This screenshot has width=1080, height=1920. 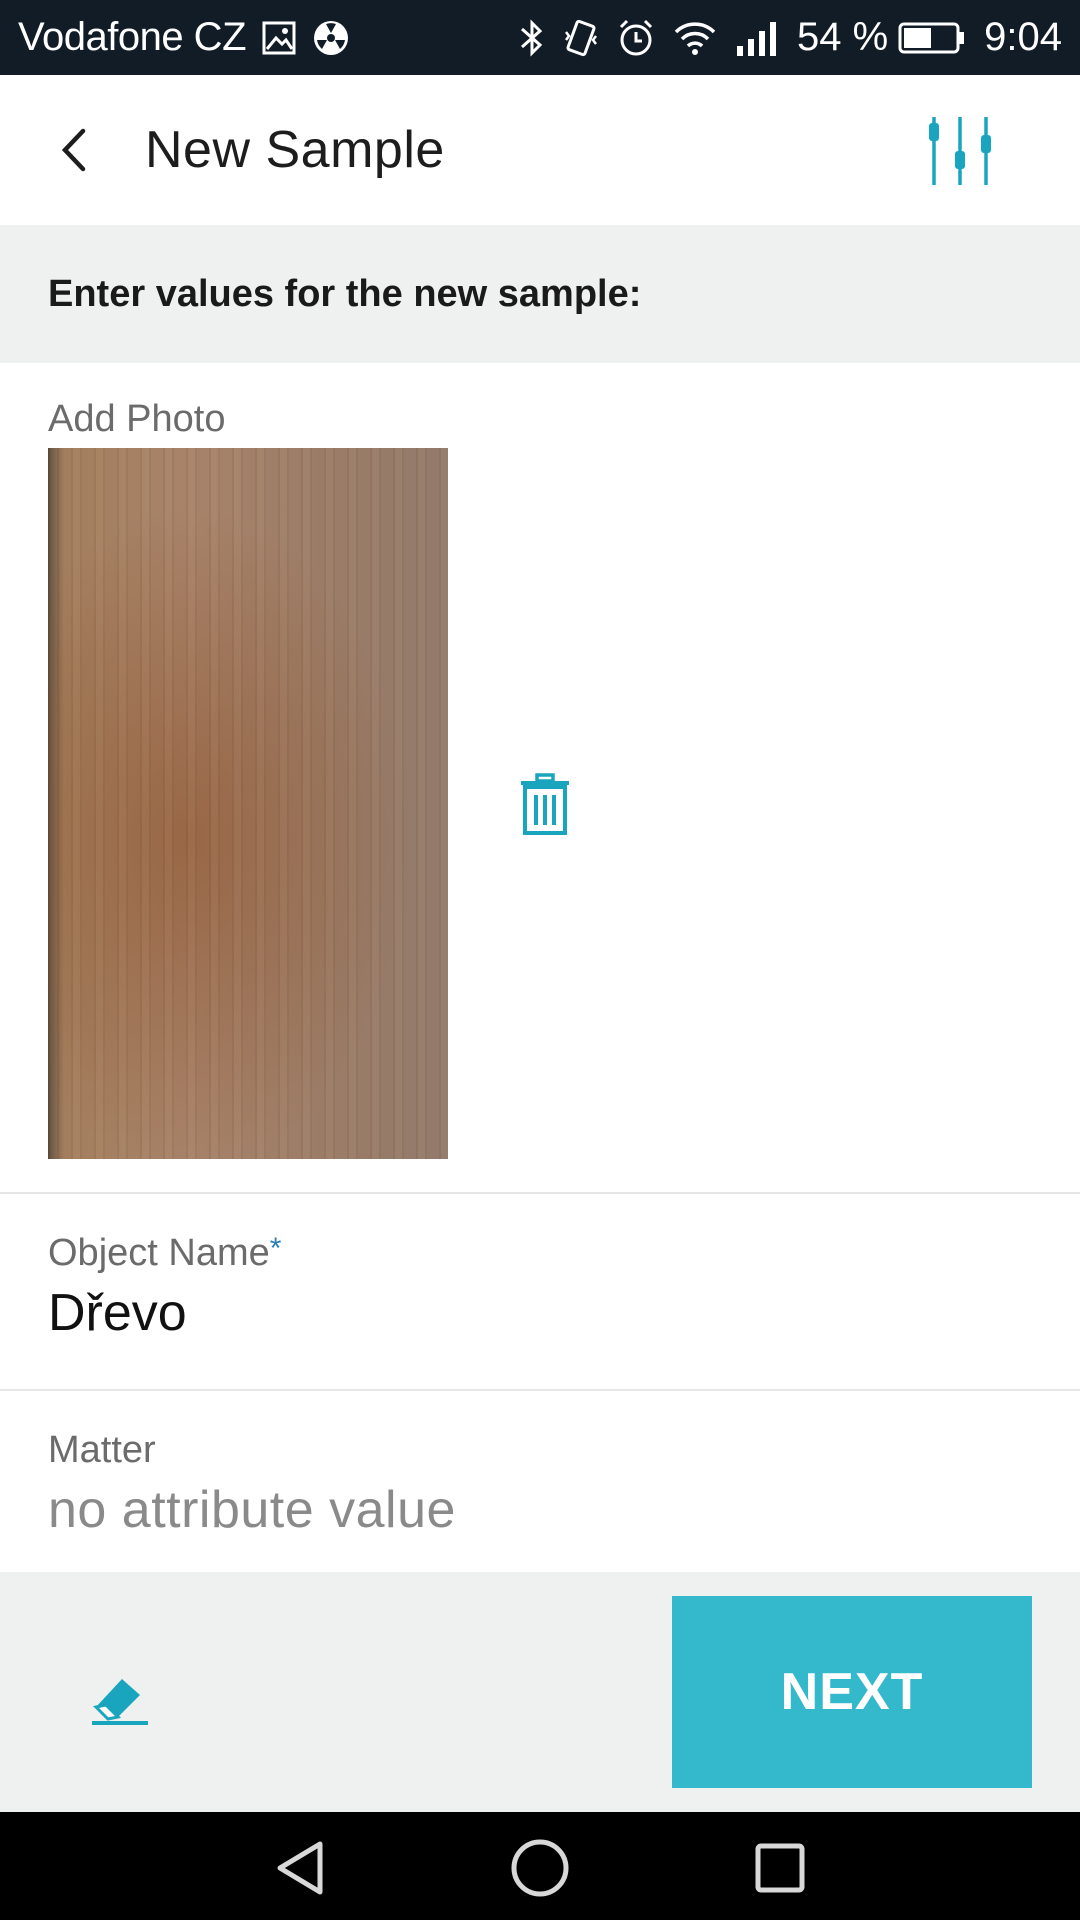 I want to click on sample-photo, so click(x=248, y=803).